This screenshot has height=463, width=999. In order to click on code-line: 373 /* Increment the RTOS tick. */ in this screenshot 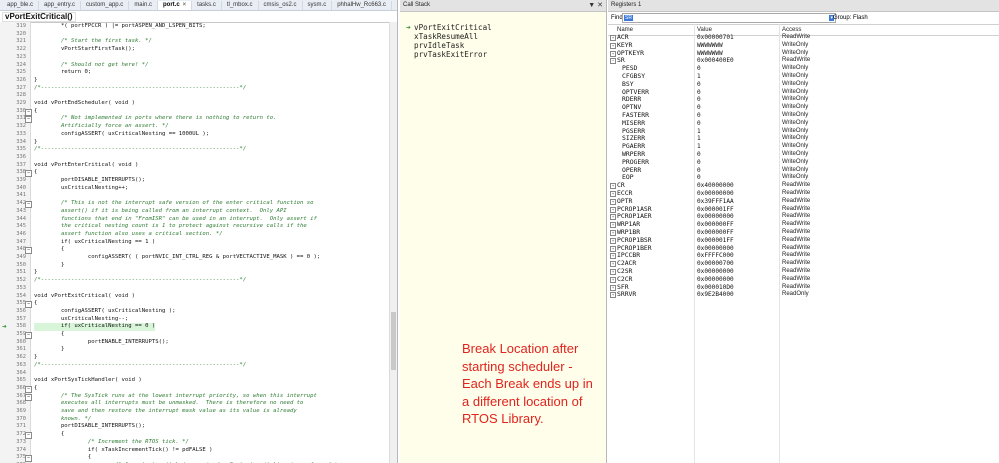, I will do `click(194, 443)`.